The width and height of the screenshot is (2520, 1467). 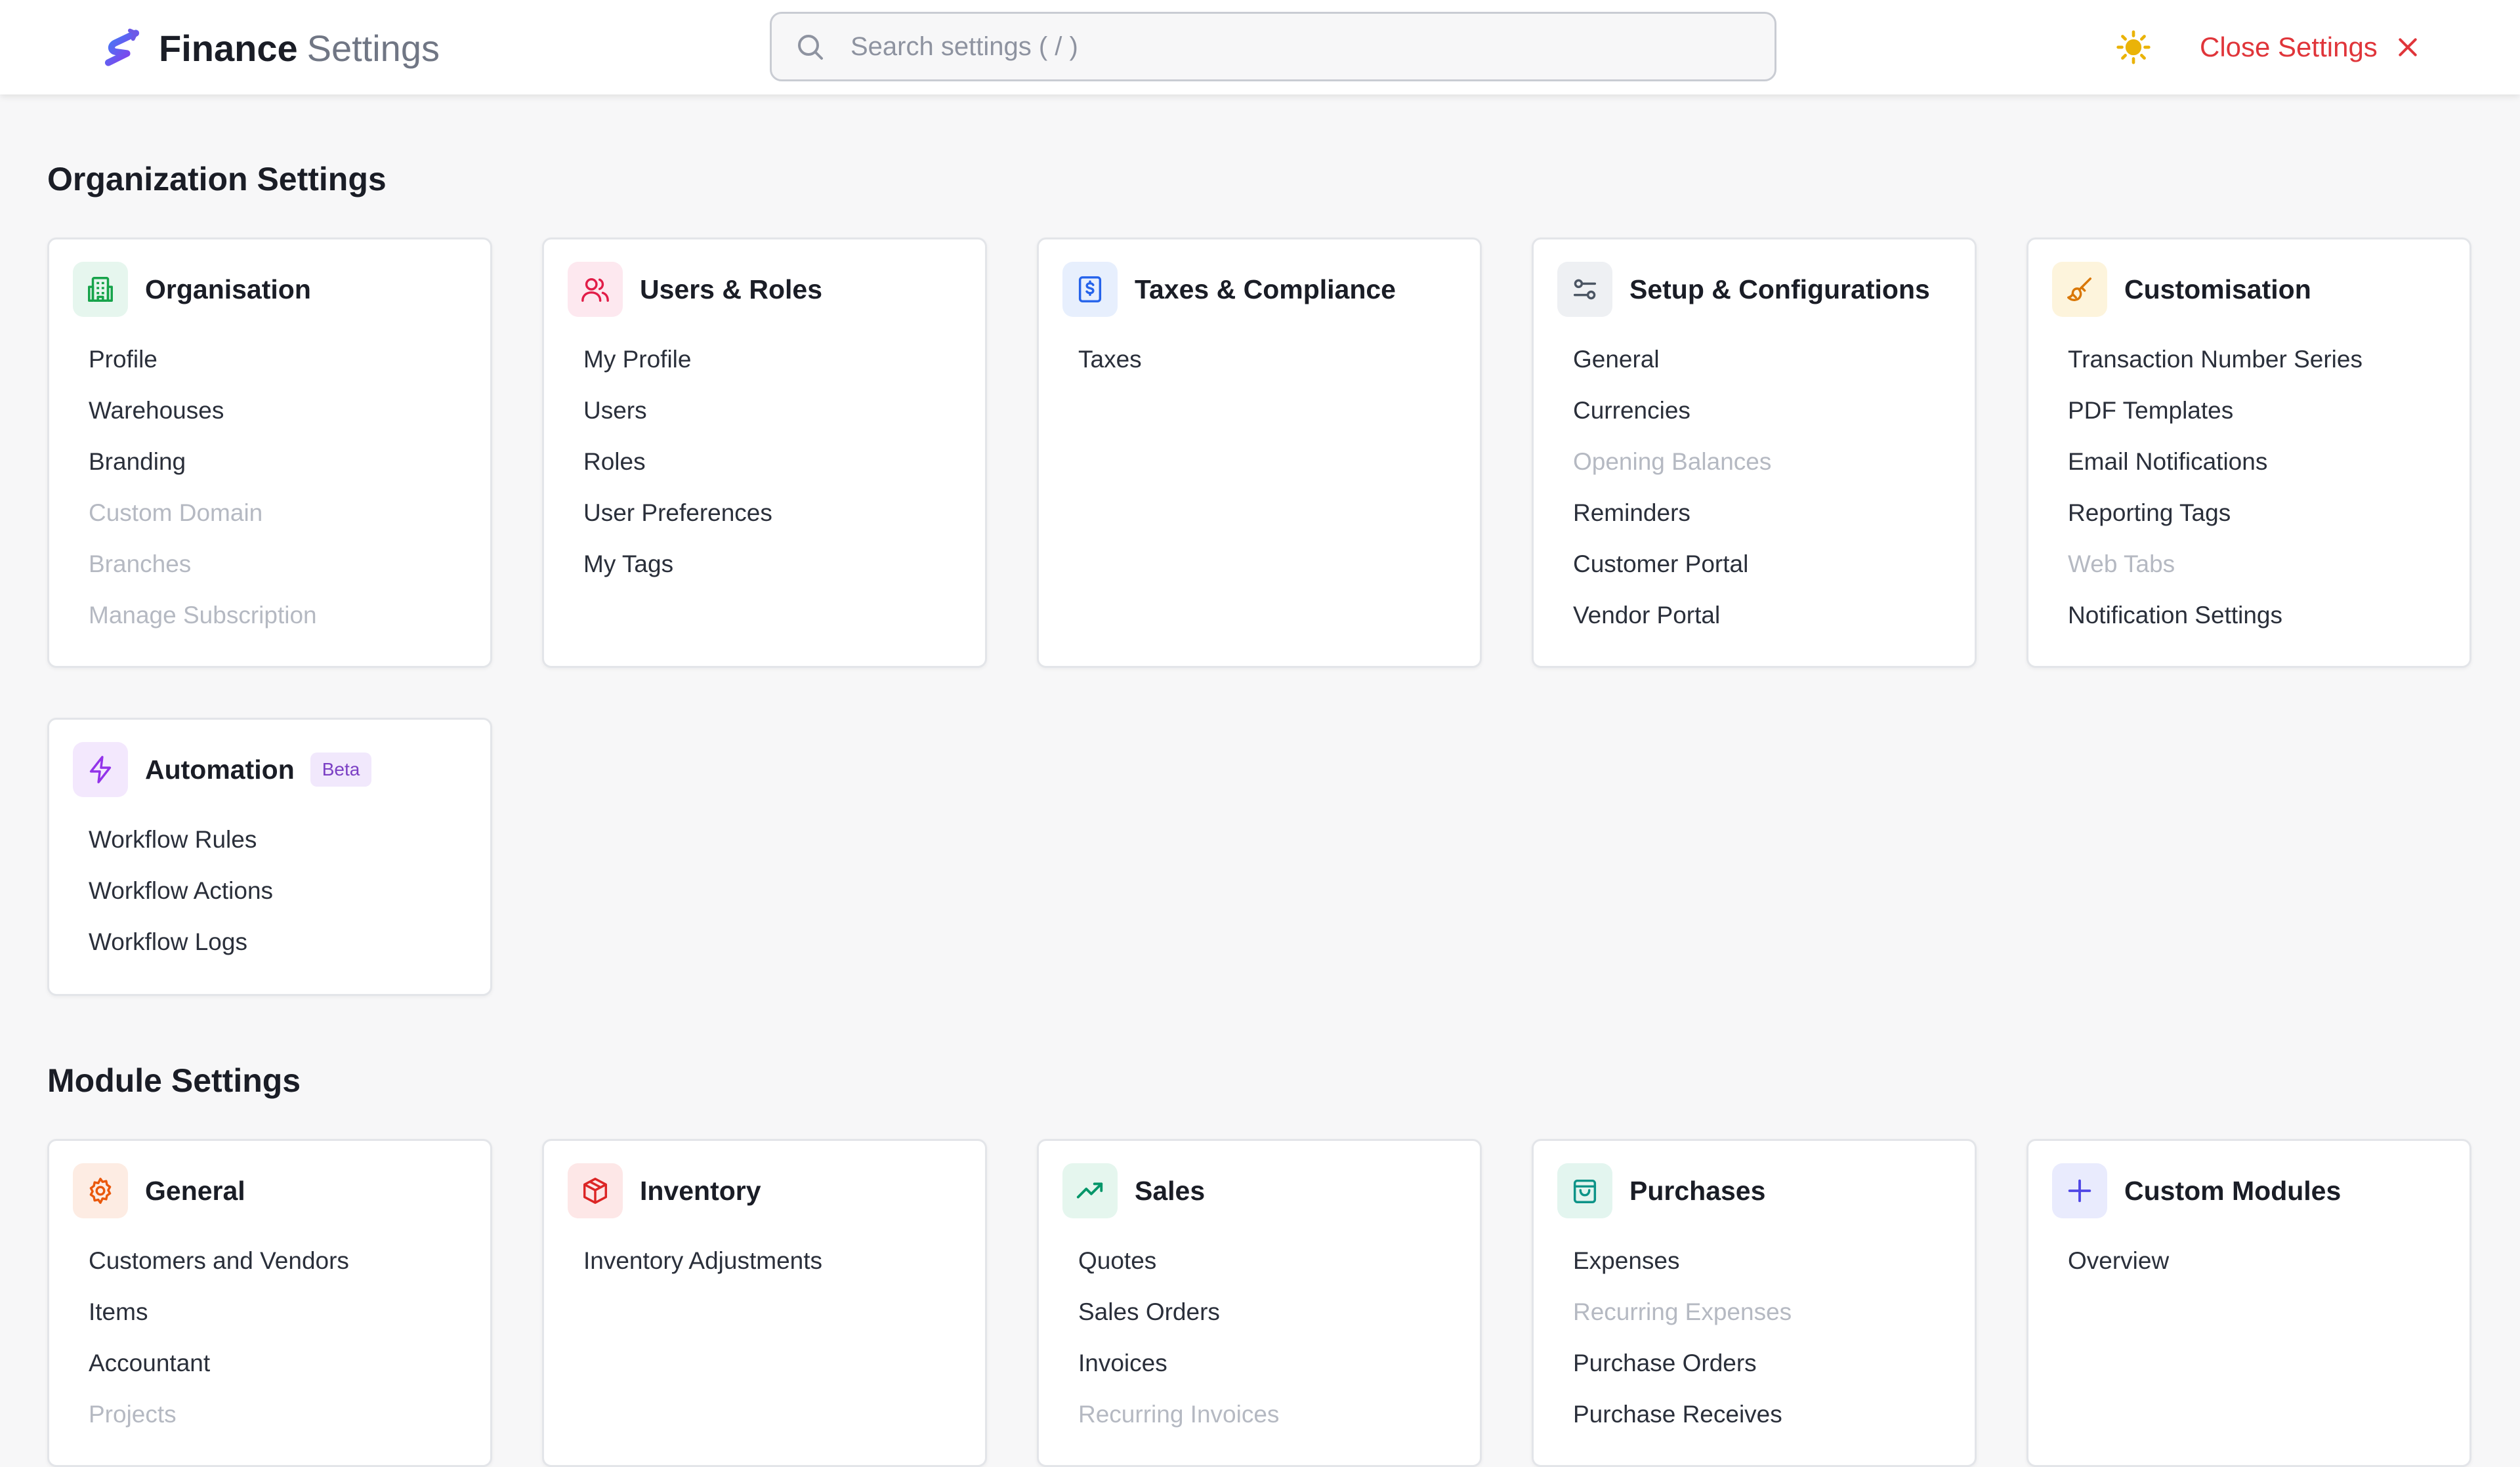 What do you see at coordinates (1754, 615) in the screenshot?
I see `settings-link-vendor-portal: Vendor Portal` at bounding box center [1754, 615].